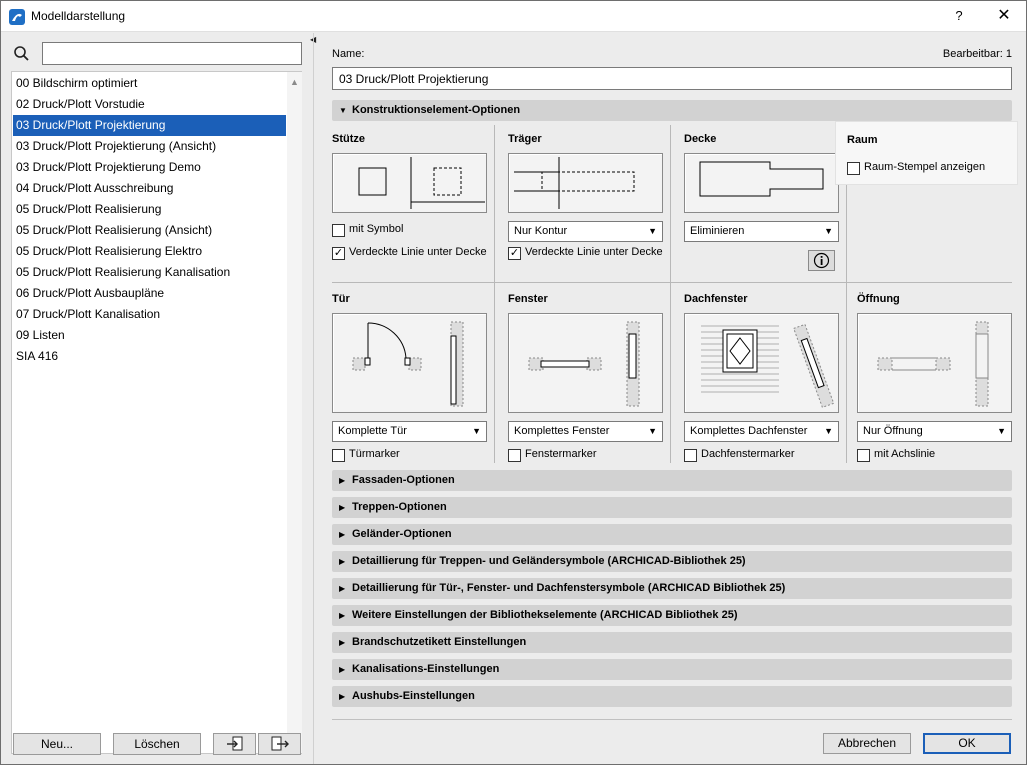 This screenshot has width=1027, height=765. I want to click on section-fire-label: ▶ Brandschutzetikett Einstellungen, so click(672, 642).